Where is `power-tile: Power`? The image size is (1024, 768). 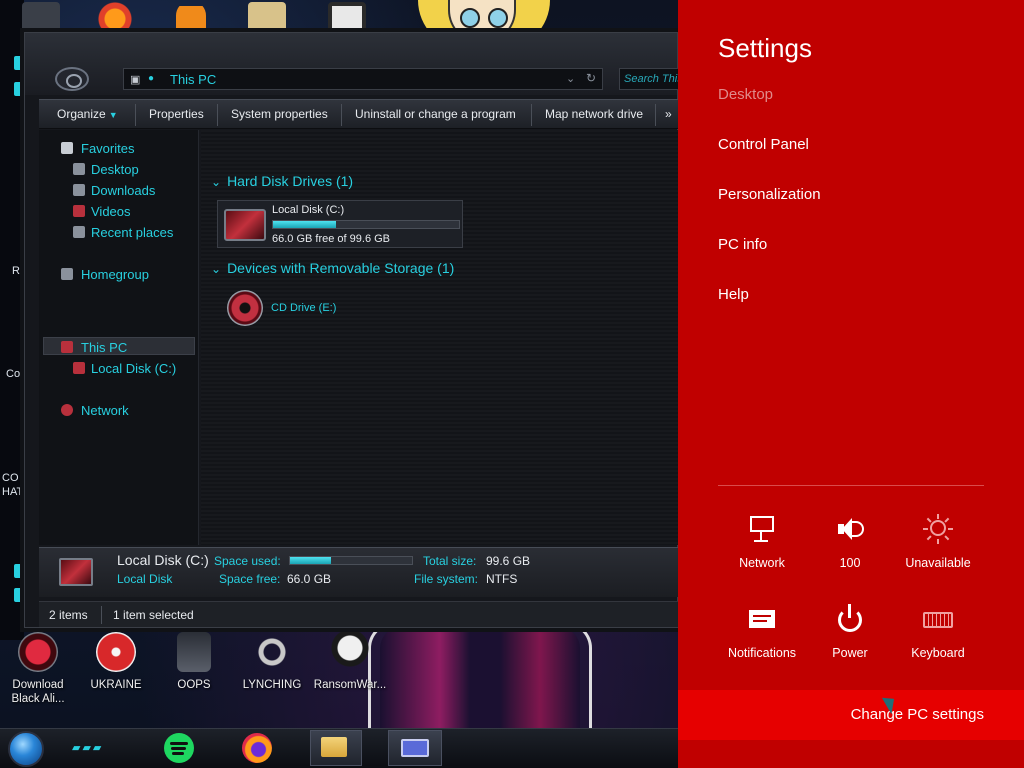
power-tile: Power is located at coordinates (850, 632).